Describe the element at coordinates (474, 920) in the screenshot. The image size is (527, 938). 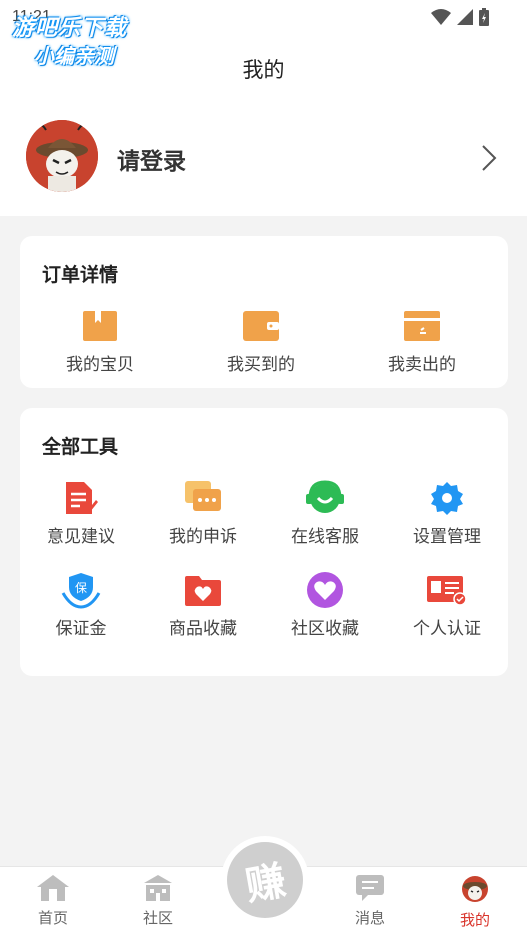
I see `tab-label: 我的` at that location.